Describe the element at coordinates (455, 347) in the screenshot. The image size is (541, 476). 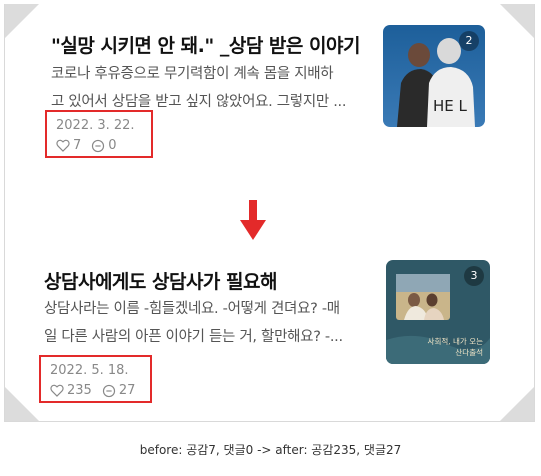
I see `thumbnail-cover-text: 사회적, 내가 오는 산다출석` at that location.